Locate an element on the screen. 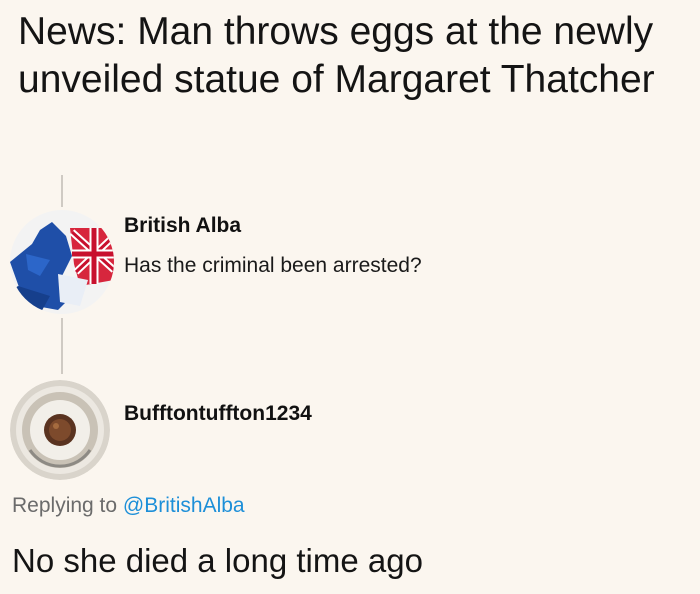  reply-text: No she died a long time ago is located at coordinates (217, 560).